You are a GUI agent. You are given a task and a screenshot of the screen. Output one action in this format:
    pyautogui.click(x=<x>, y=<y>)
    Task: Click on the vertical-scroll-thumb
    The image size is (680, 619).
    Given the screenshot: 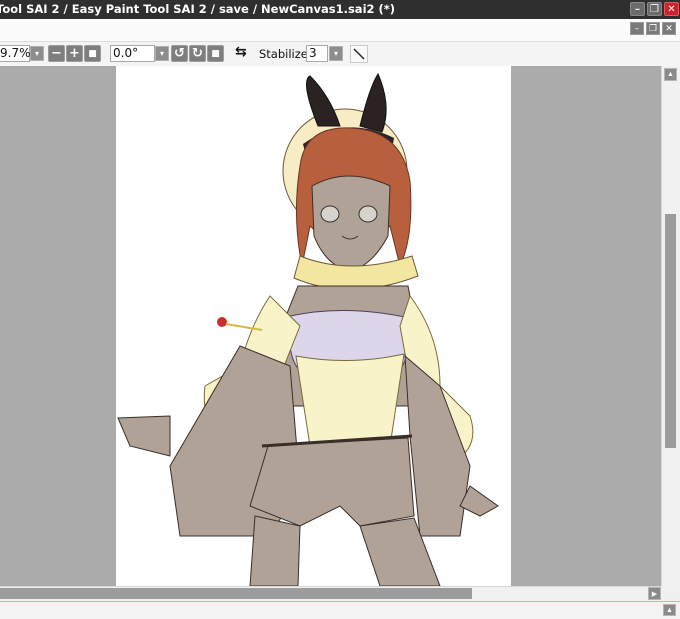 What is the action you would take?
    pyautogui.click(x=670, y=331)
    